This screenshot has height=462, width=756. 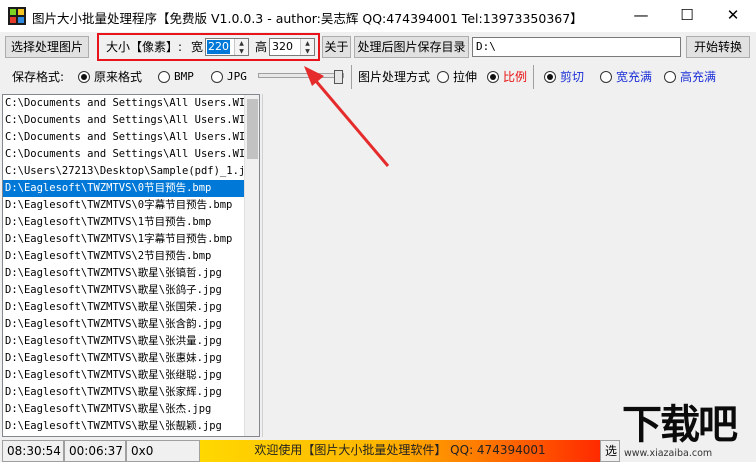 I want to click on method-stretch-label: 拉伸, so click(x=465, y=77).